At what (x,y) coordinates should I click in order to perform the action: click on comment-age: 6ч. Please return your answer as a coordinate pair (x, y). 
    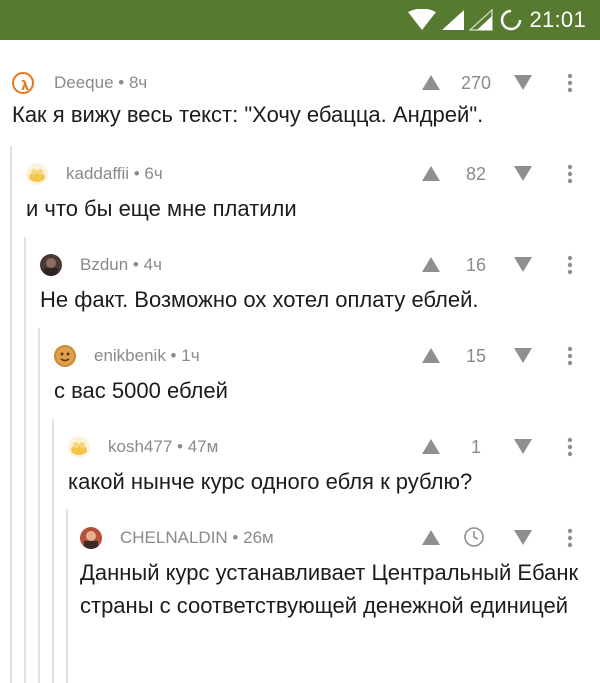
    Looking at the image, I should click on (153, 173).